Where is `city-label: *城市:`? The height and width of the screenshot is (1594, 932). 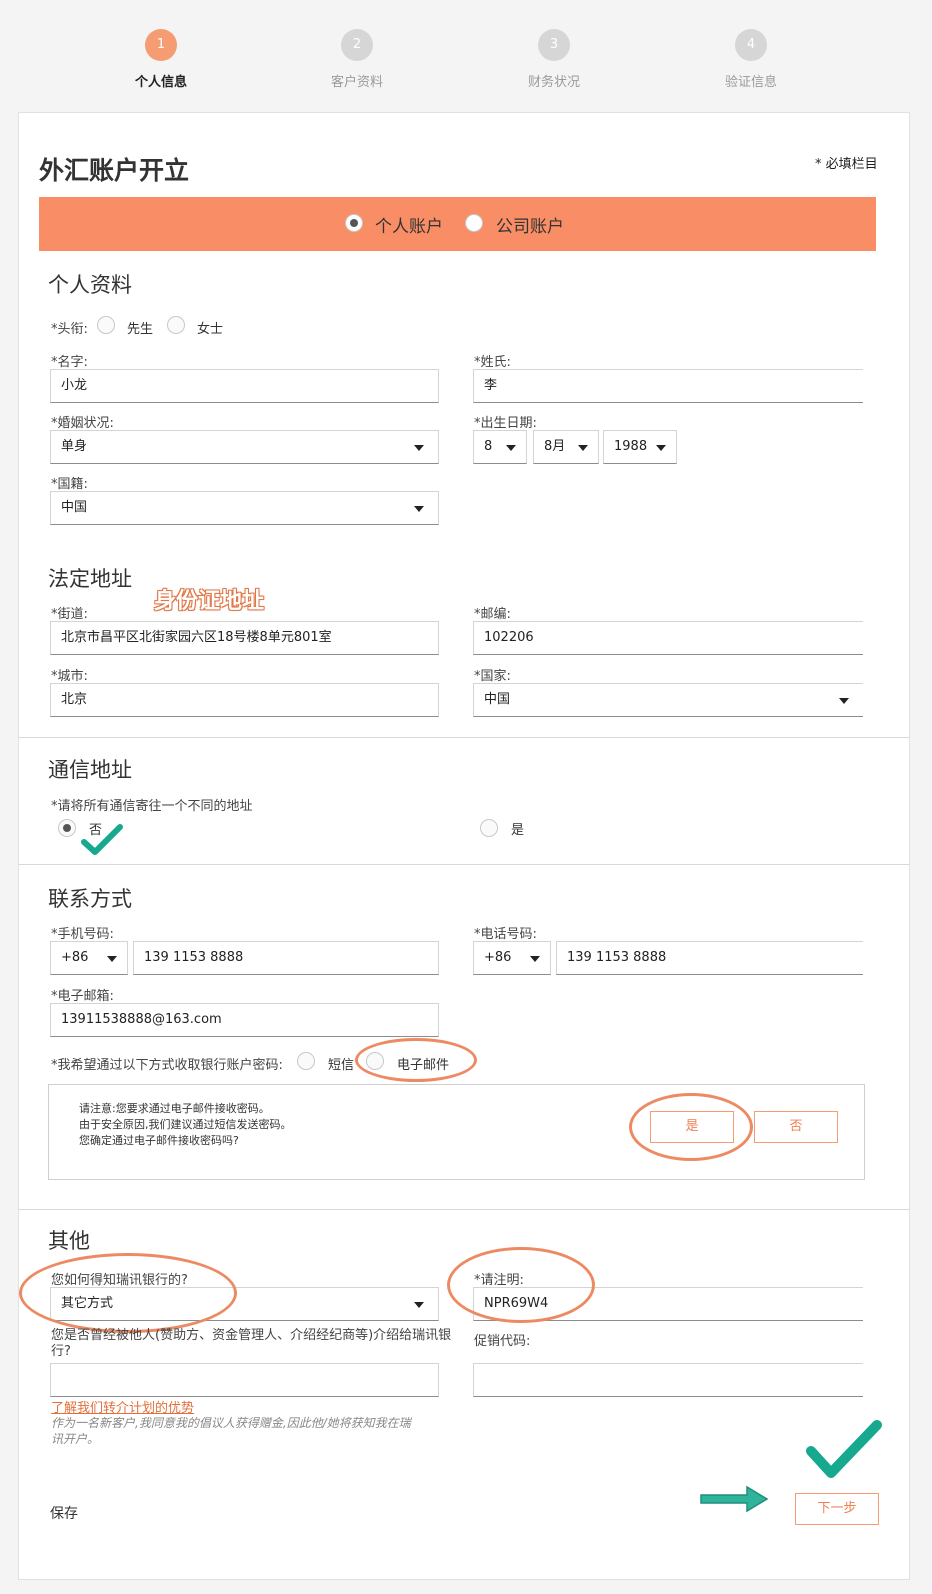
city-label: *城市: is located at coordinates (69, 676).